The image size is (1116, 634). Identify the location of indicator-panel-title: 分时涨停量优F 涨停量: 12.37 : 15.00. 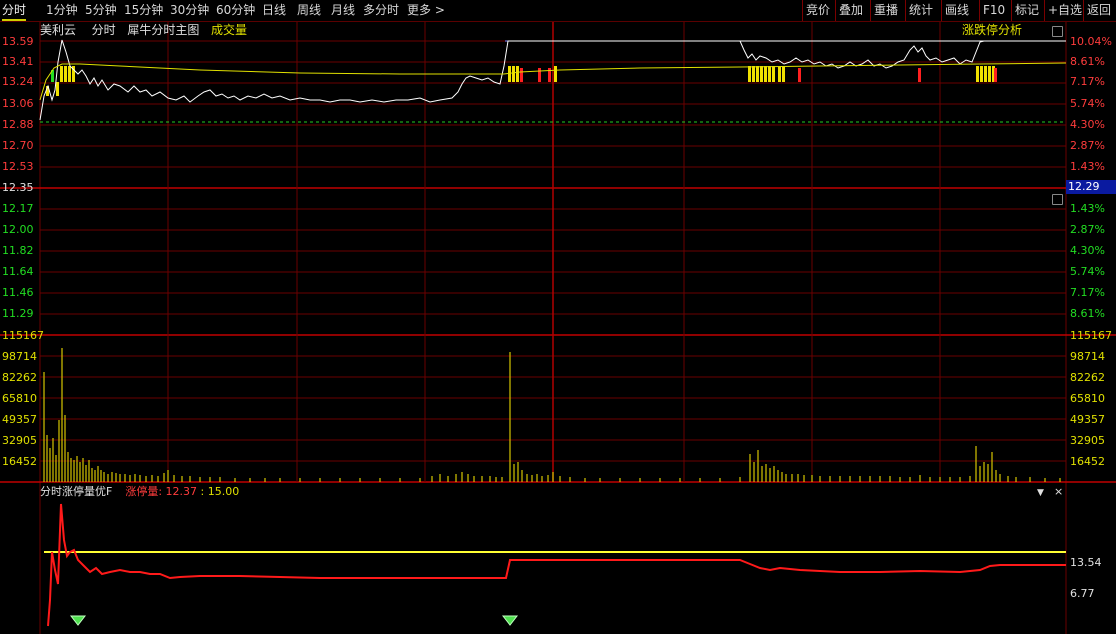
(140, 491).